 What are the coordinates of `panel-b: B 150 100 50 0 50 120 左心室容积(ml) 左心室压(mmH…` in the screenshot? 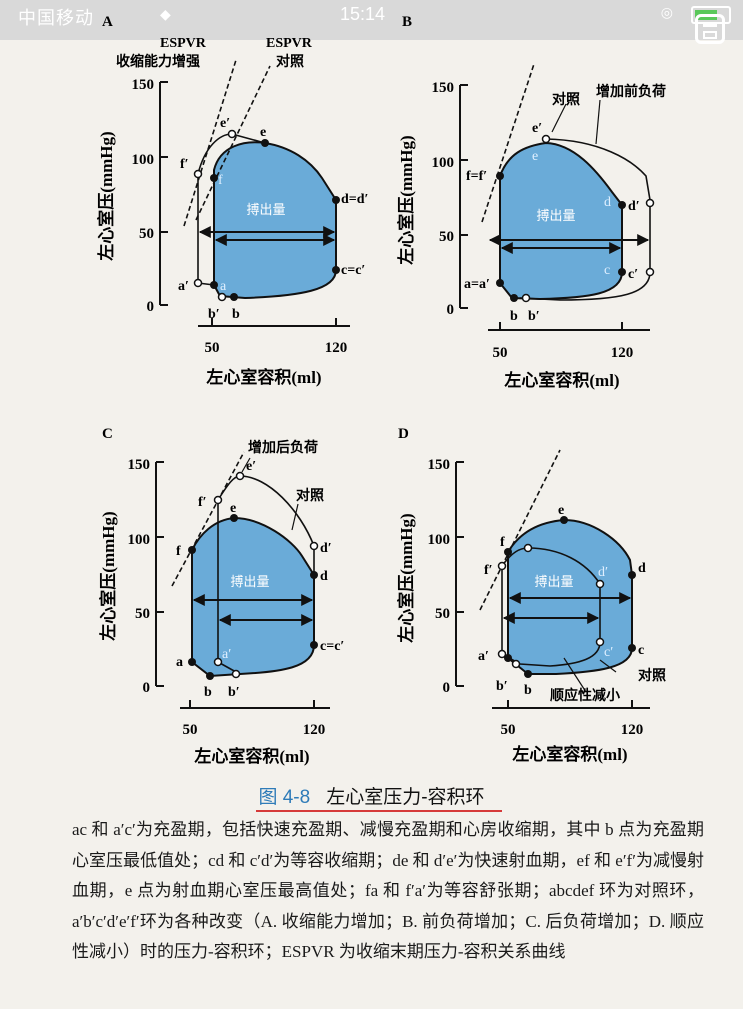 It's located at (531, 202).